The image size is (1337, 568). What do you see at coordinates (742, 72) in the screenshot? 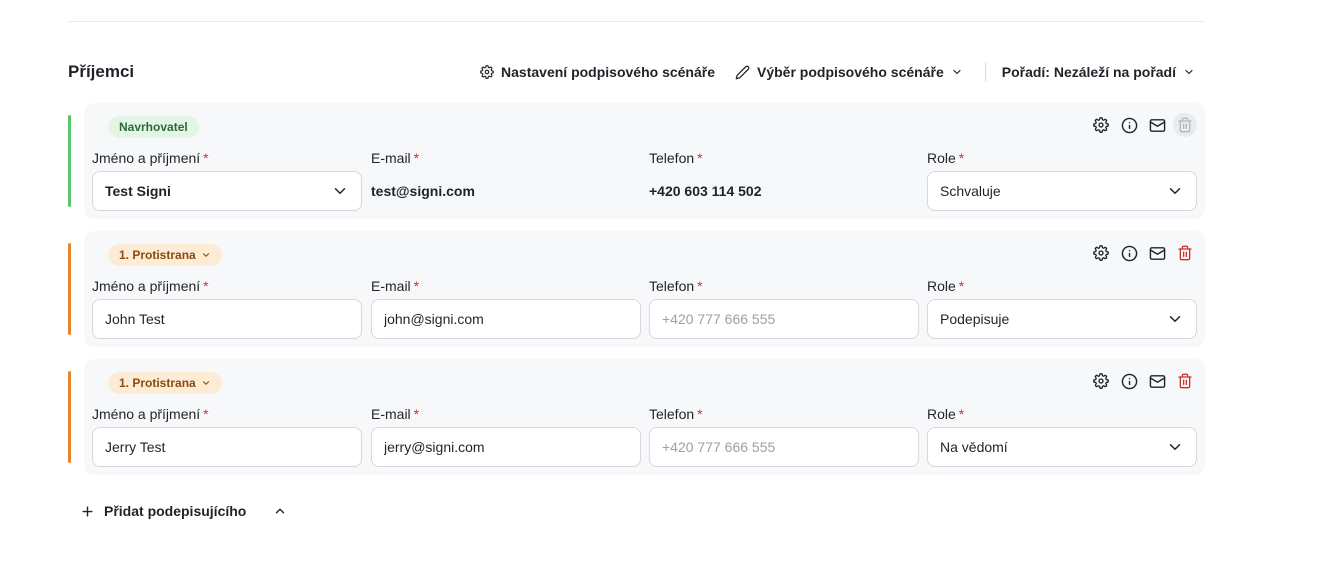
I see `pencil-icon` at bounding box center [742, 72].